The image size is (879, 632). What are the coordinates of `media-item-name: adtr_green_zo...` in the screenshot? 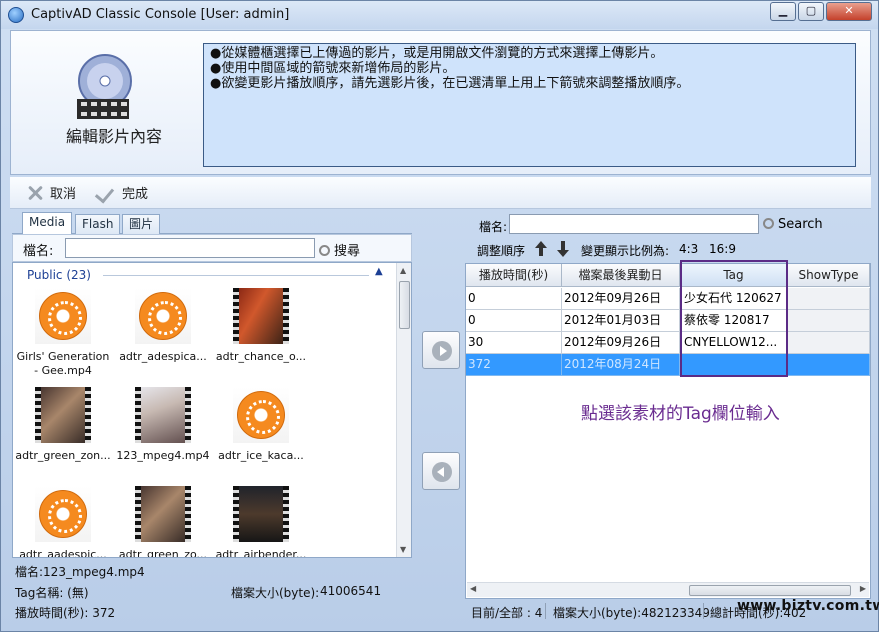 It's located at (163, 553).